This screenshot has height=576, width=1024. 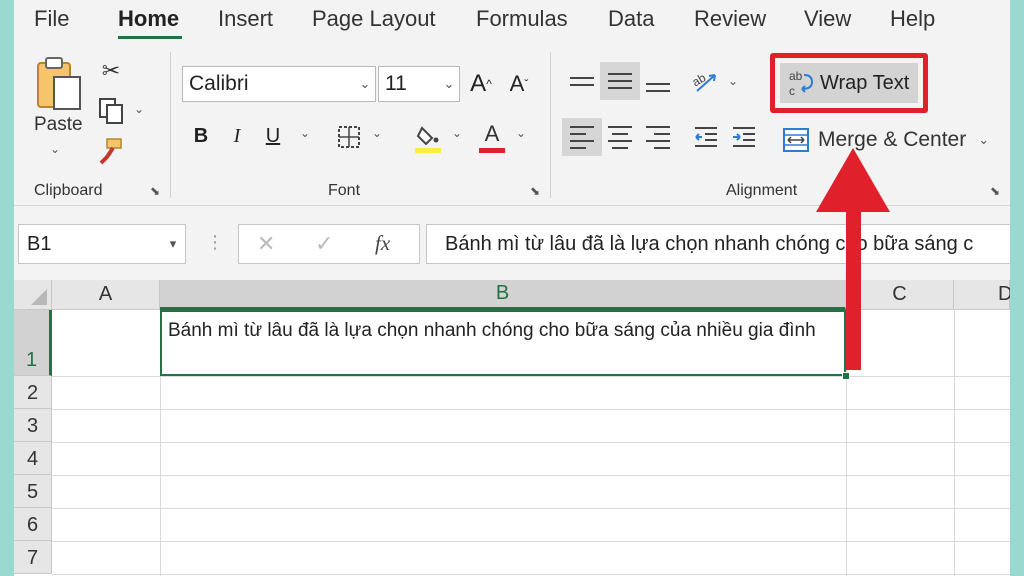 What do you see at coordinates (155, 191) in the screenshot?
I see `clipboard-launcher-icon: ⬊` at bounding box center [155, 191].